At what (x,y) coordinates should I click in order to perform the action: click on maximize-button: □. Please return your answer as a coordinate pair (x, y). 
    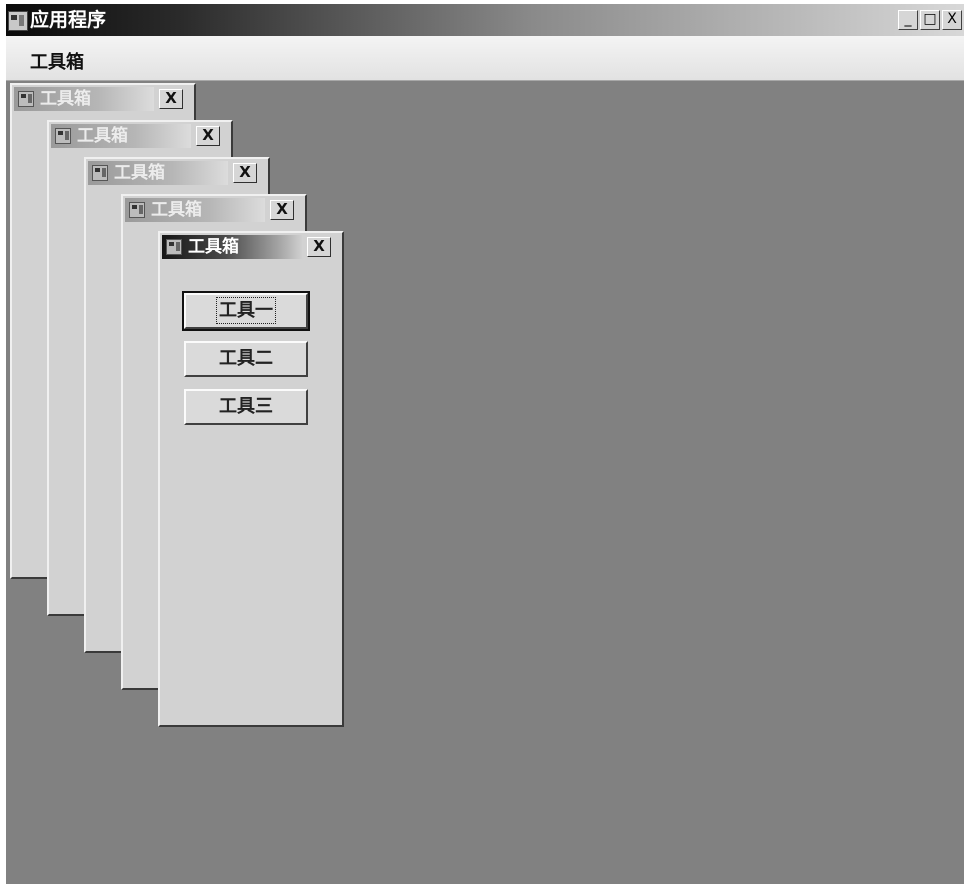
    Looking at the image, I should click on (930, 20).